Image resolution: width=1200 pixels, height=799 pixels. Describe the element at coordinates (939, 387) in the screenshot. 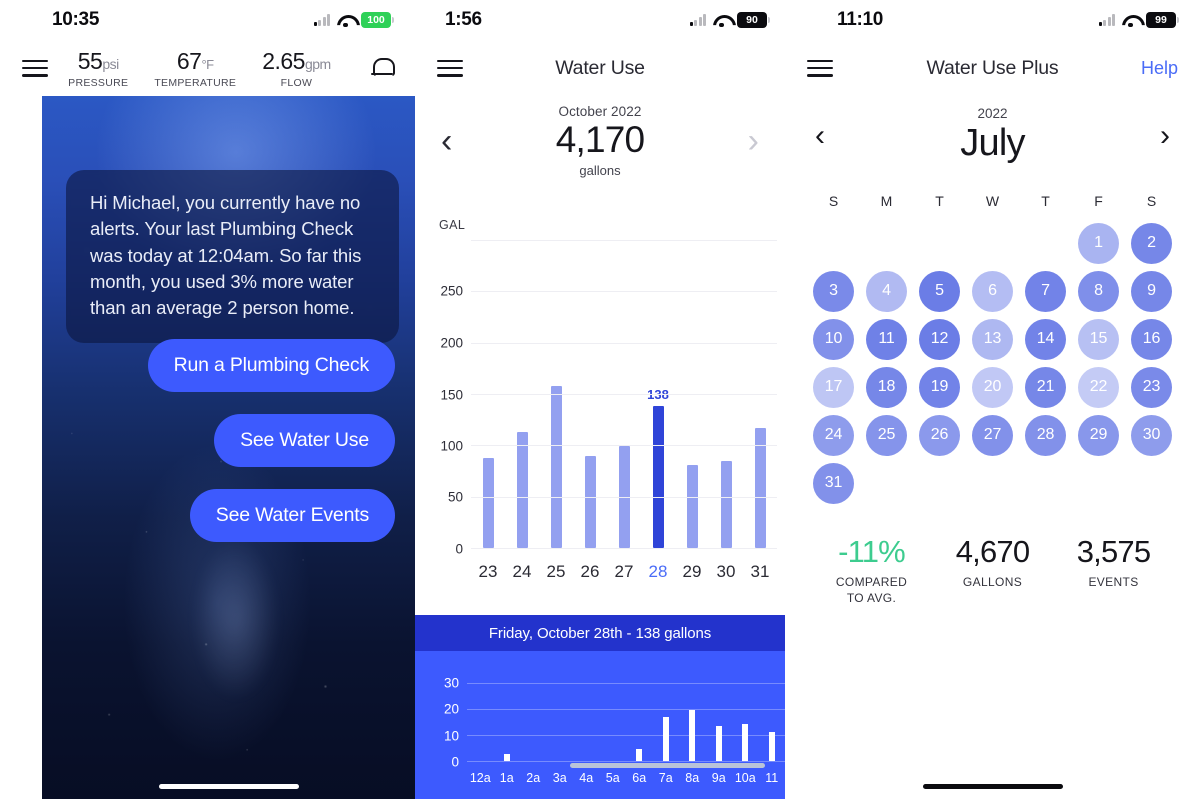

I see `calendar-day: 19` at that location.